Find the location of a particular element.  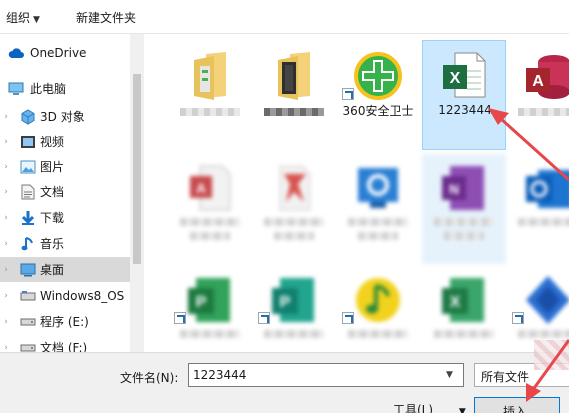

nav-label: 此电脑 is located at coordinates (48, 89).